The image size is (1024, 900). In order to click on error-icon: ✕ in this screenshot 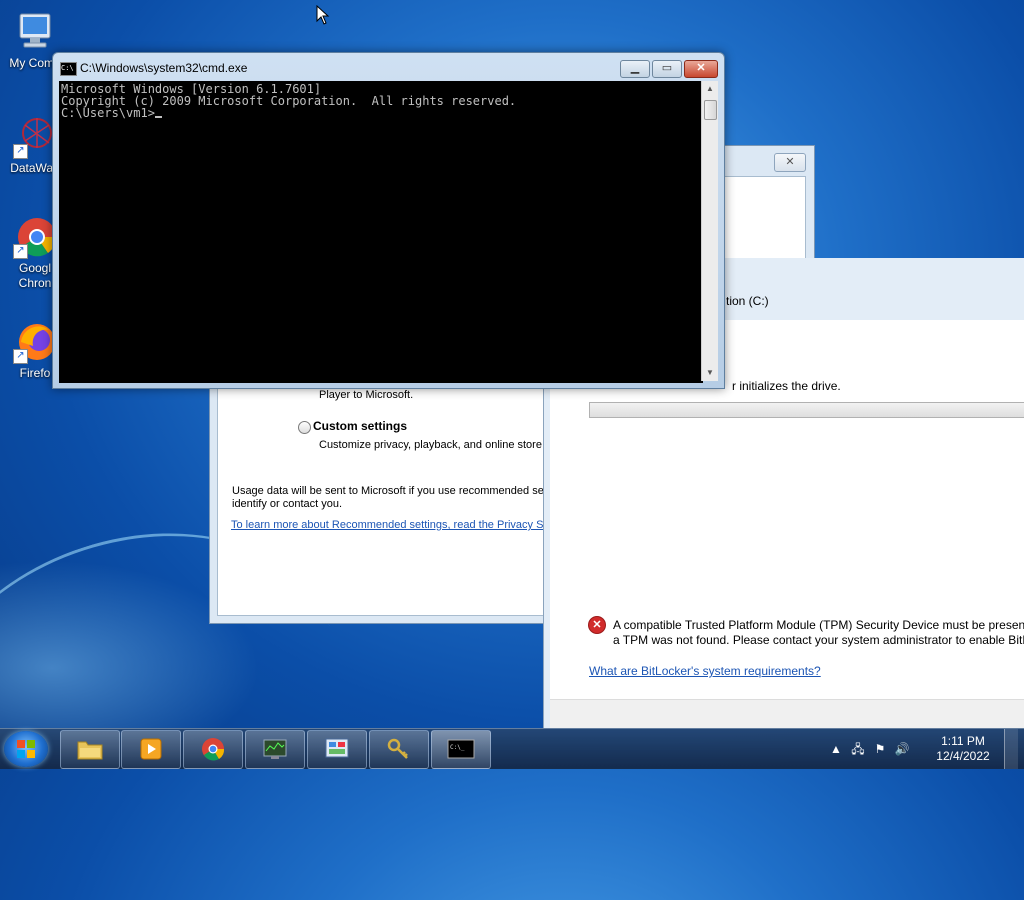, I will do `click(597, 625)`.